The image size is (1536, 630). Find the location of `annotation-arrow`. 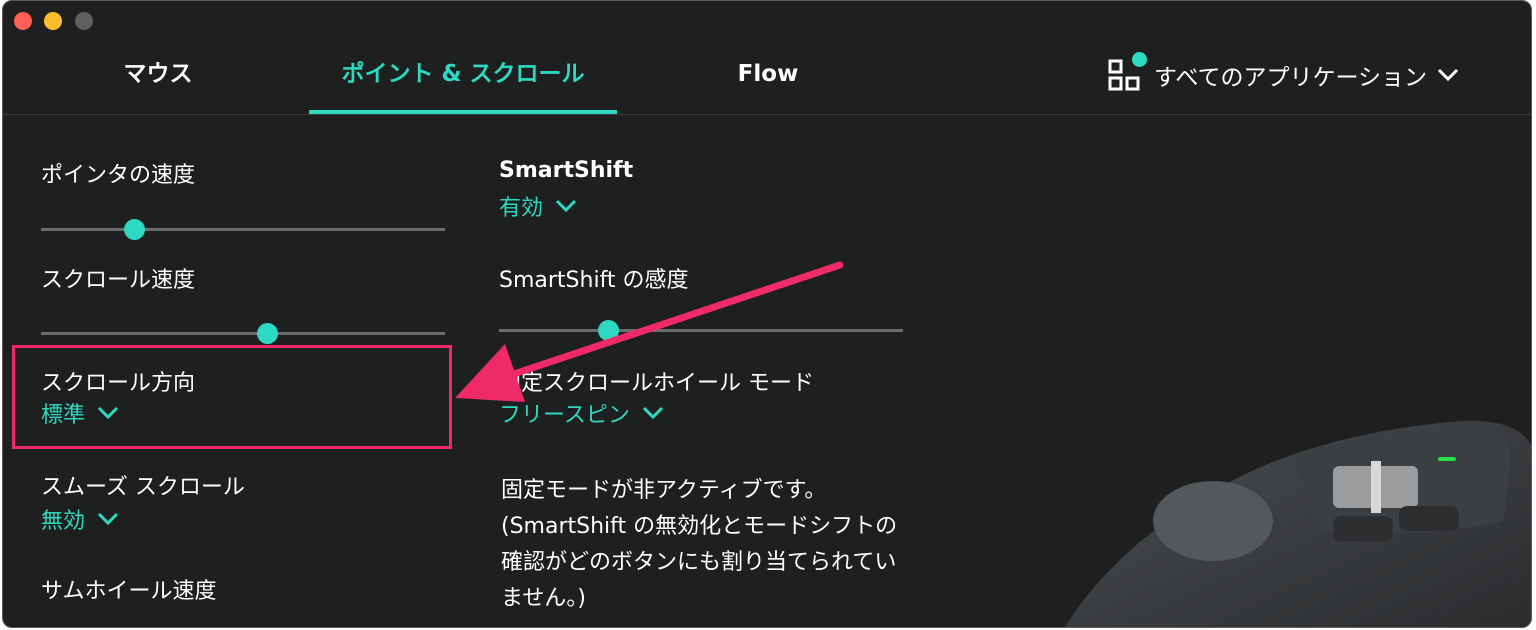

annotation-arrow is located at coordinates (649, 331).